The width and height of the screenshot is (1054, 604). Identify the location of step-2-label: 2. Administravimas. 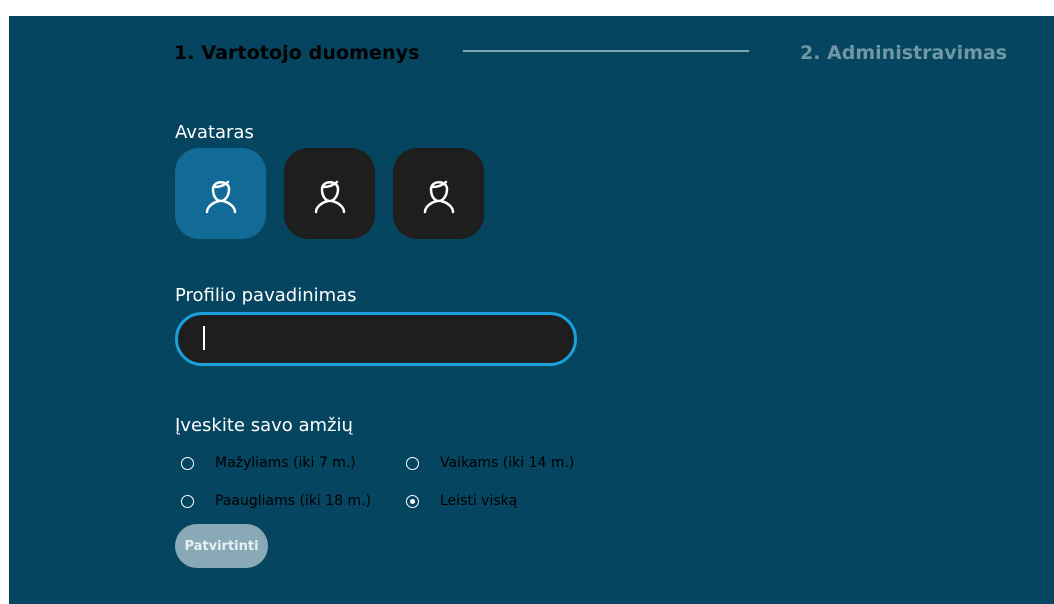
(904, 53).